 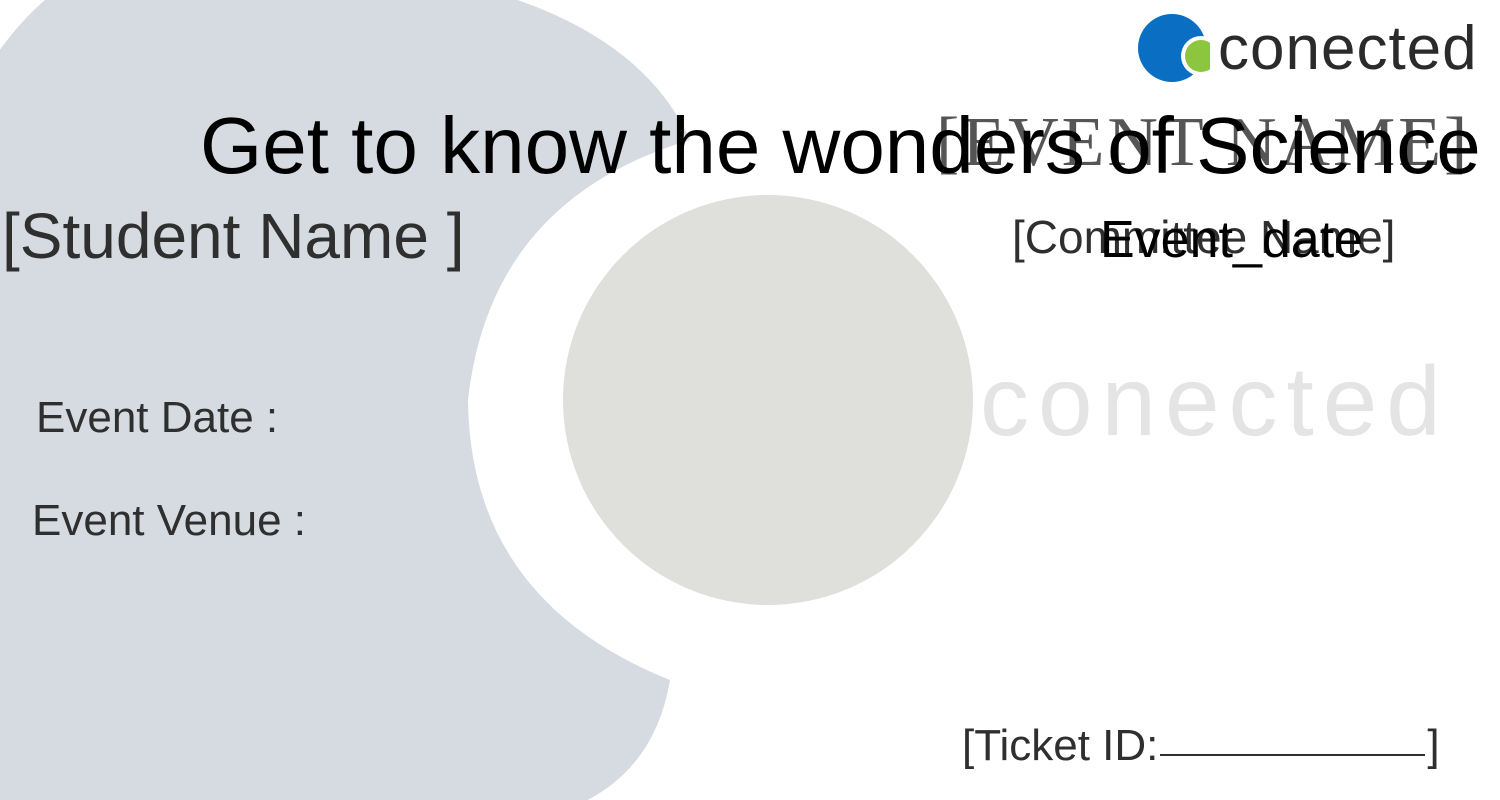 What do you see at coordinates (1215, 401) in the screenshot?
I see `brand-watermark: conected` at bounding box center [1215, 401].